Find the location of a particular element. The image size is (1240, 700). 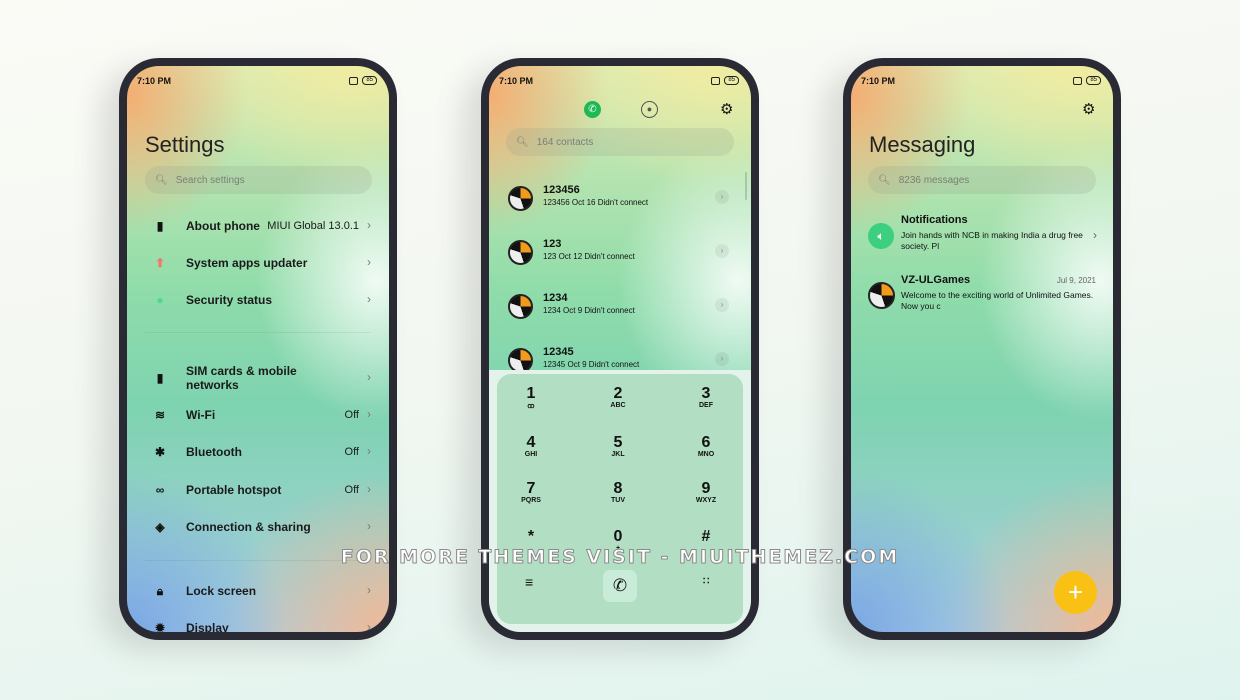

dial-key-1: 1ꝏ is located at coordinates (531, 398).